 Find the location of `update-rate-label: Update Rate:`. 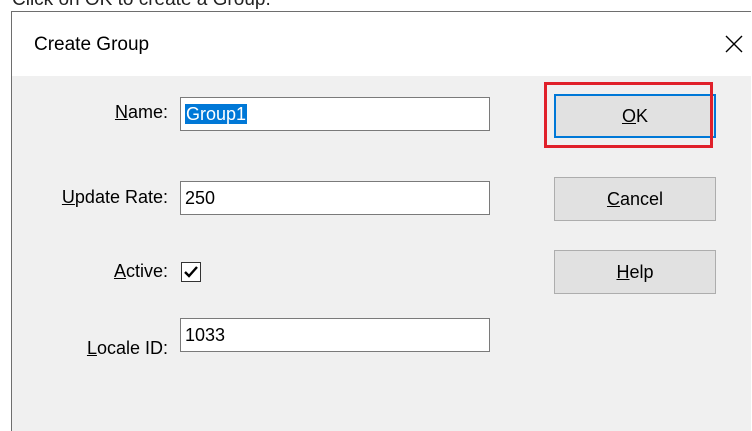

update-rate-label: Update Rate: is located at coordinates (114, 197).